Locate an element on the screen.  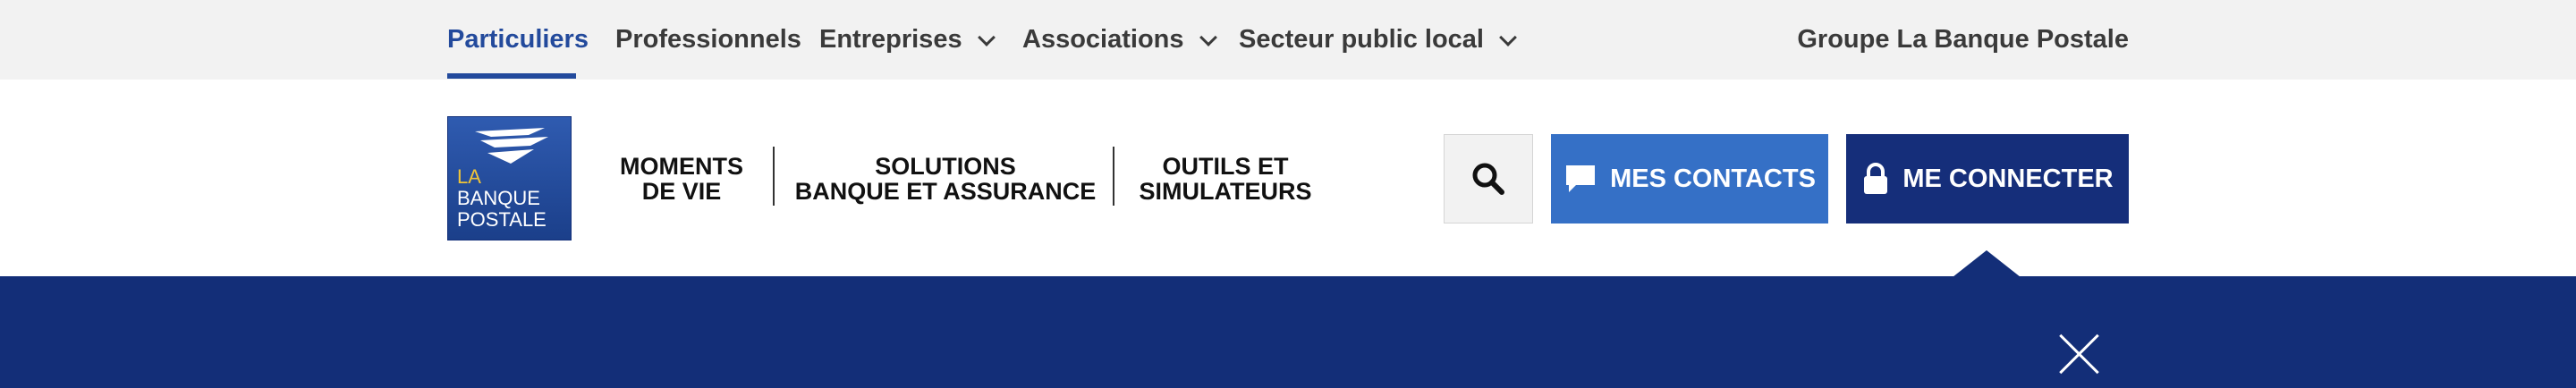
segment-associations: Associations is located at coordinates (1119, 40).